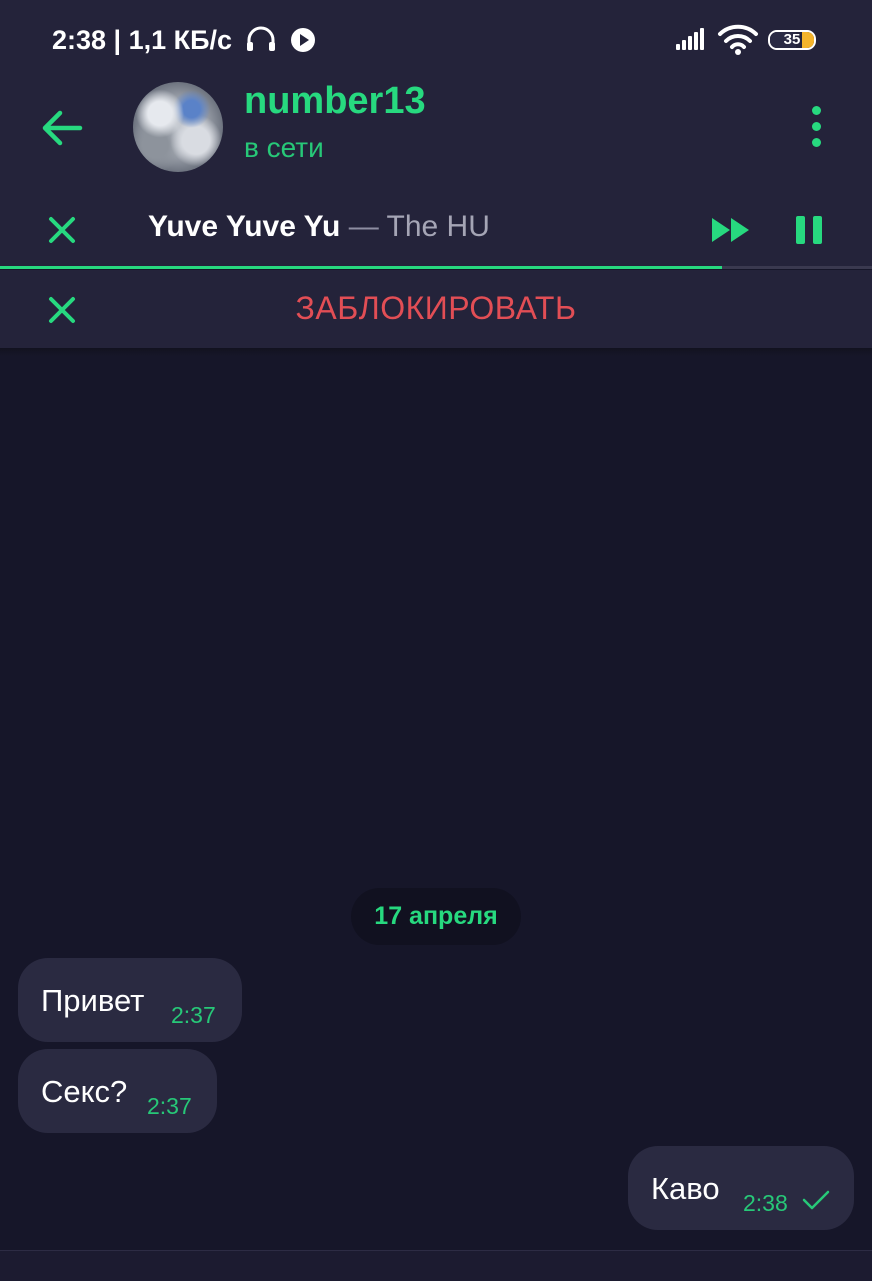 Image resolution: width=872 pixels, height=1281 pixels. Describe the element at coordinates (741, 1188) in the screenshot. I see `message-bubble-outgoing: Каво 2:38` at that location.